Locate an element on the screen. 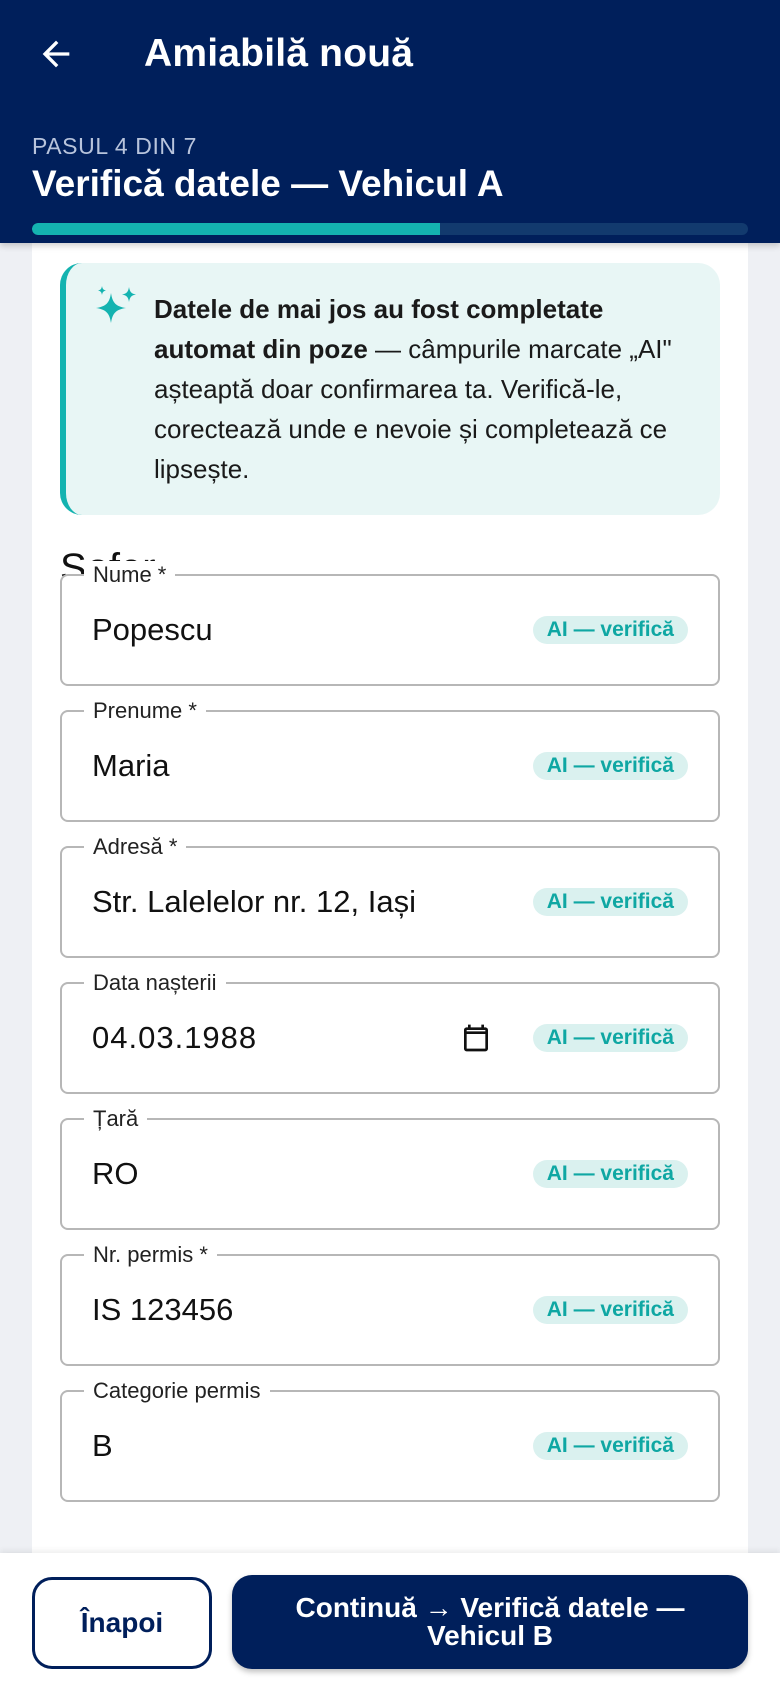  field-label: Prenume * is located at coordinates (145, 711).